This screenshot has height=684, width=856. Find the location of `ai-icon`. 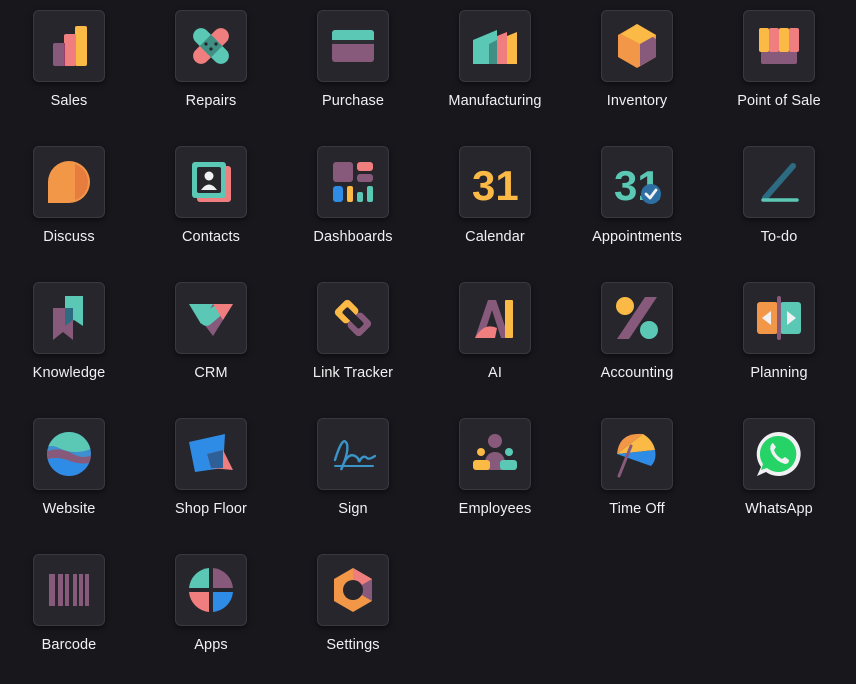

ai-icon is located at coordinates (495, 318).